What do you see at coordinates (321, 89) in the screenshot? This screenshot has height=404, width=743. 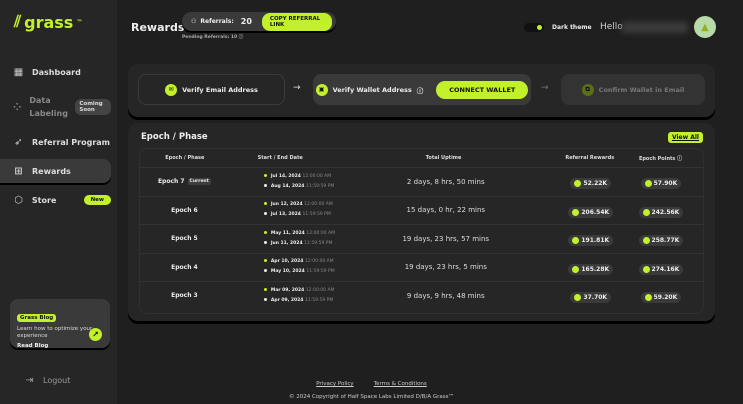 I see `wallet-icon: ▣` at bounding box center [321, 89].